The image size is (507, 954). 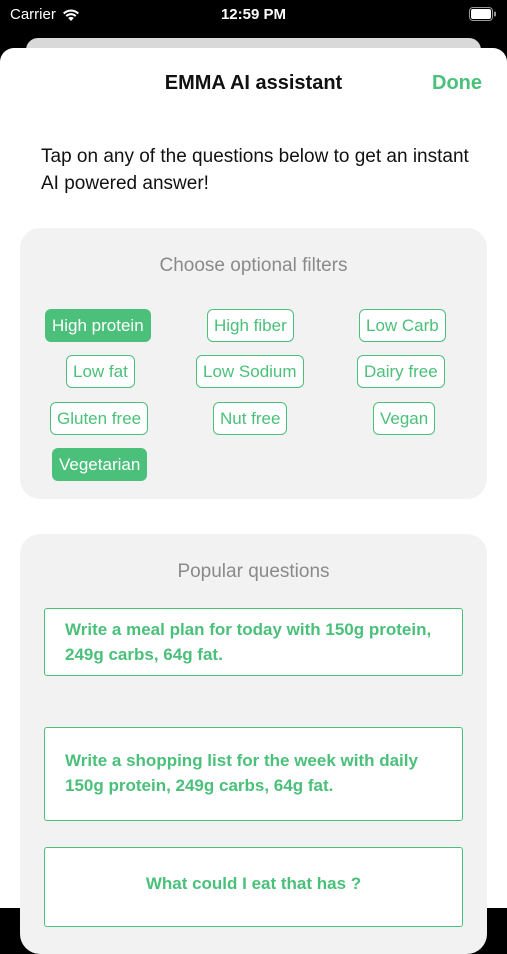 I want to click on filters-heading: Choose optional filters, so click(x=253, y=265).